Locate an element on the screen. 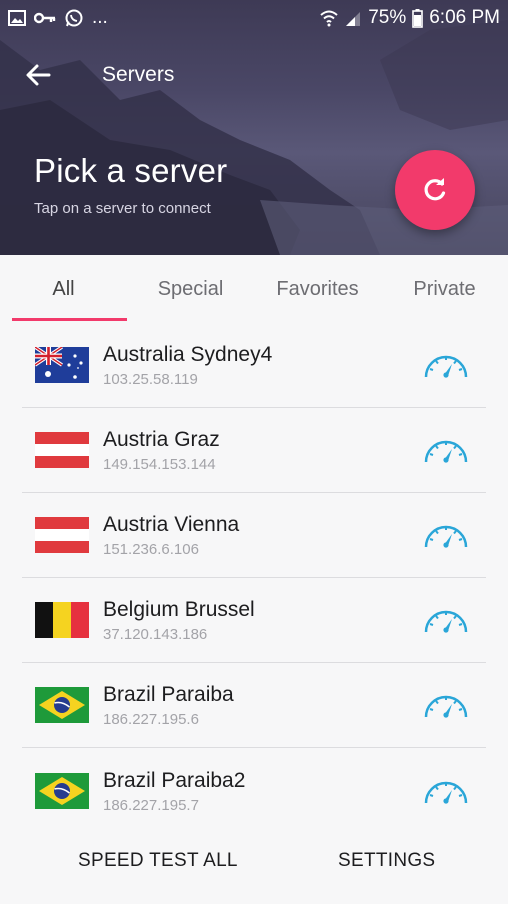 The image size is (508, 904). server-name: Brazil Paraiba is located at coordinates (168, 694).